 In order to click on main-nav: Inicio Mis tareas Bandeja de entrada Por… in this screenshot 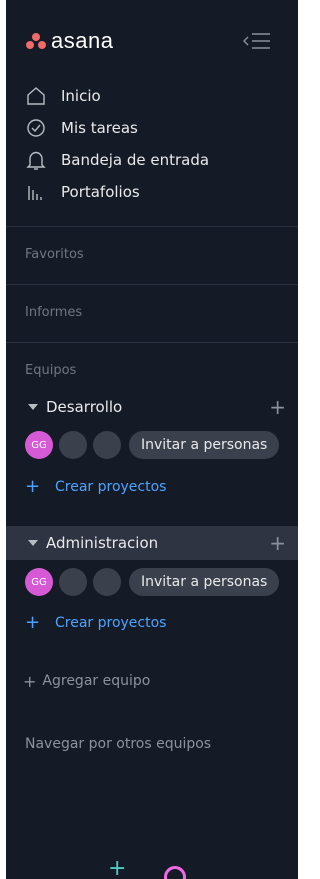, I will do `click(152, 144)`.